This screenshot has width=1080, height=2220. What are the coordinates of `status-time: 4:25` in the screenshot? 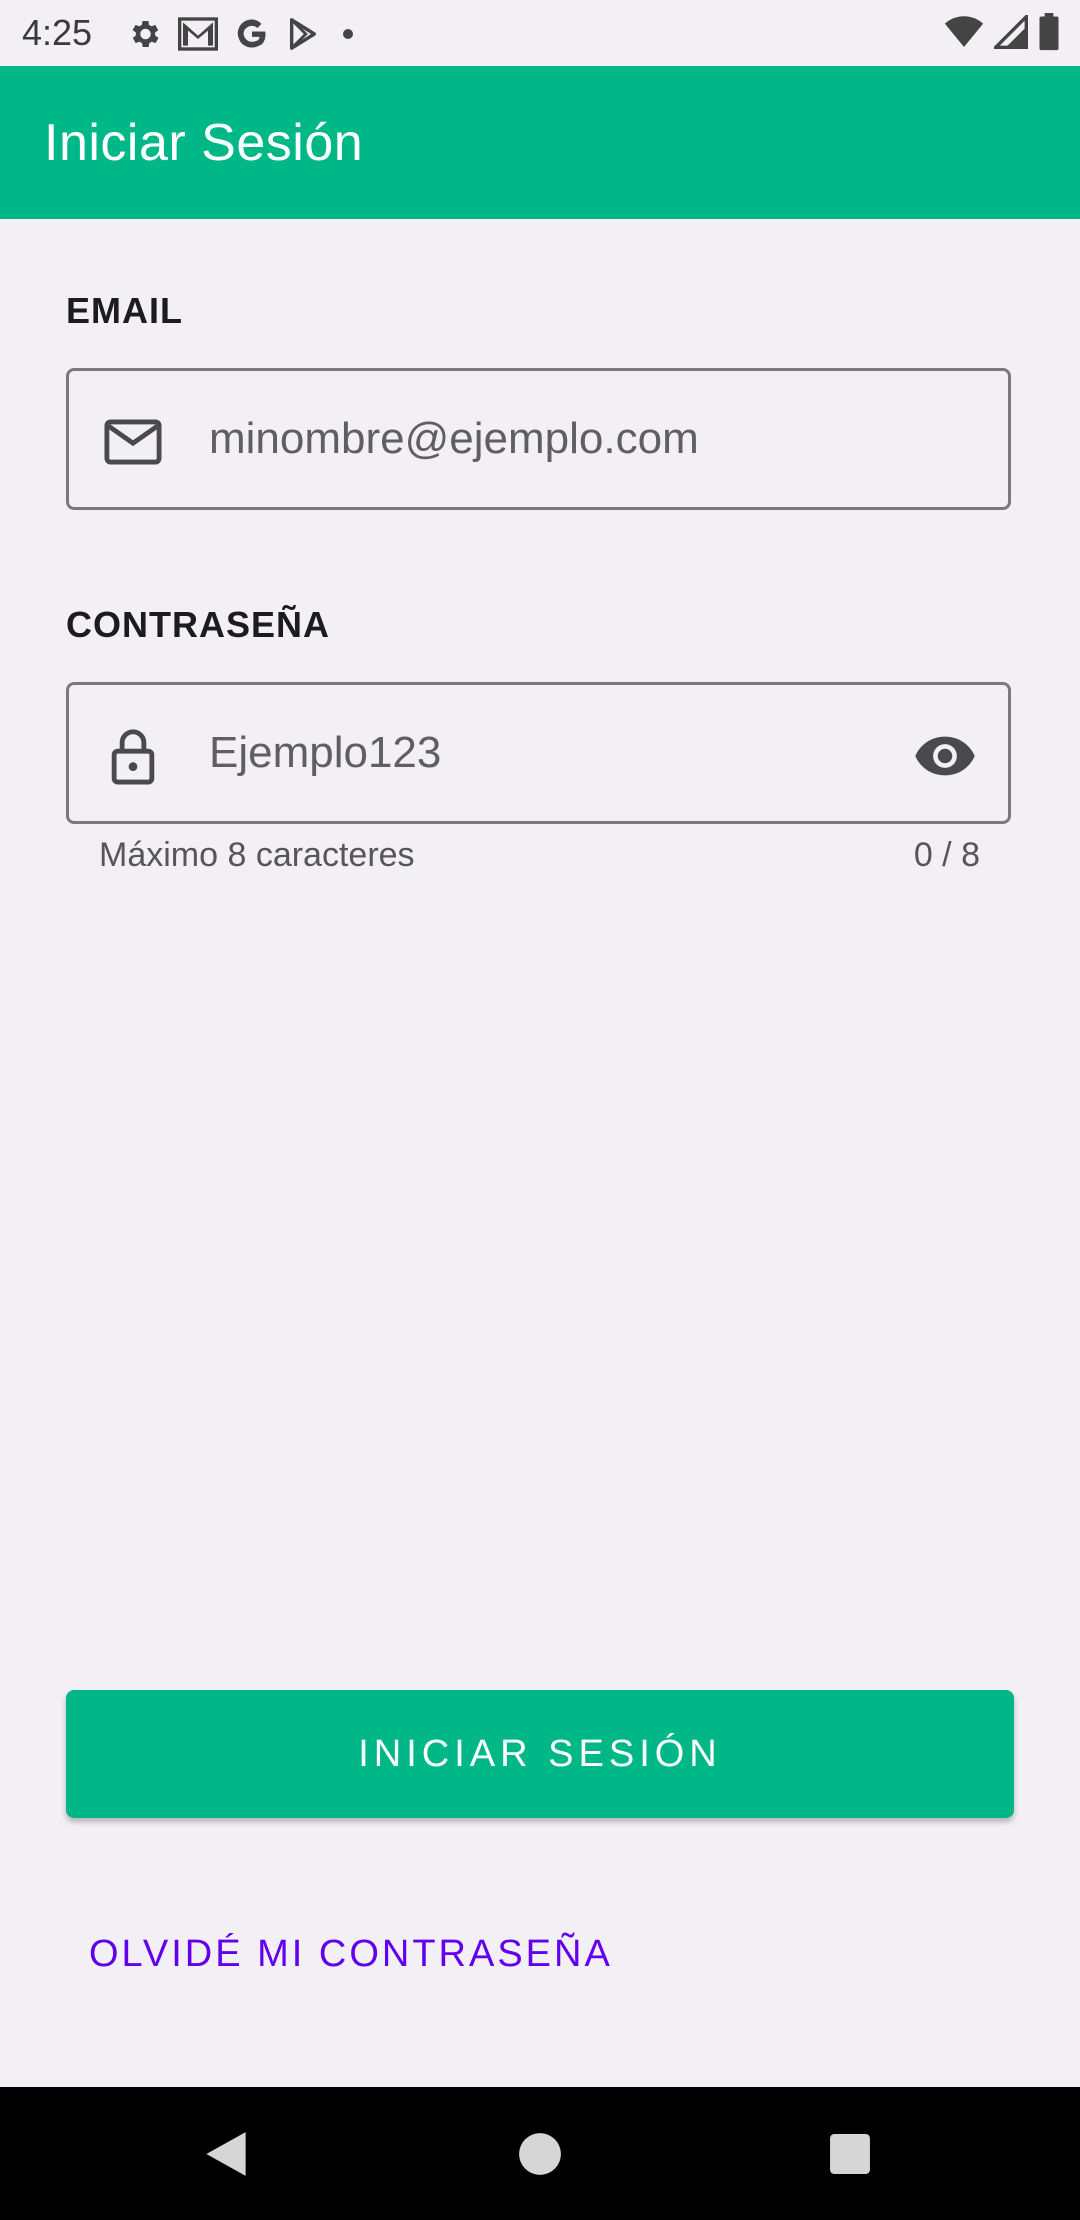 It's located at (57, 32).